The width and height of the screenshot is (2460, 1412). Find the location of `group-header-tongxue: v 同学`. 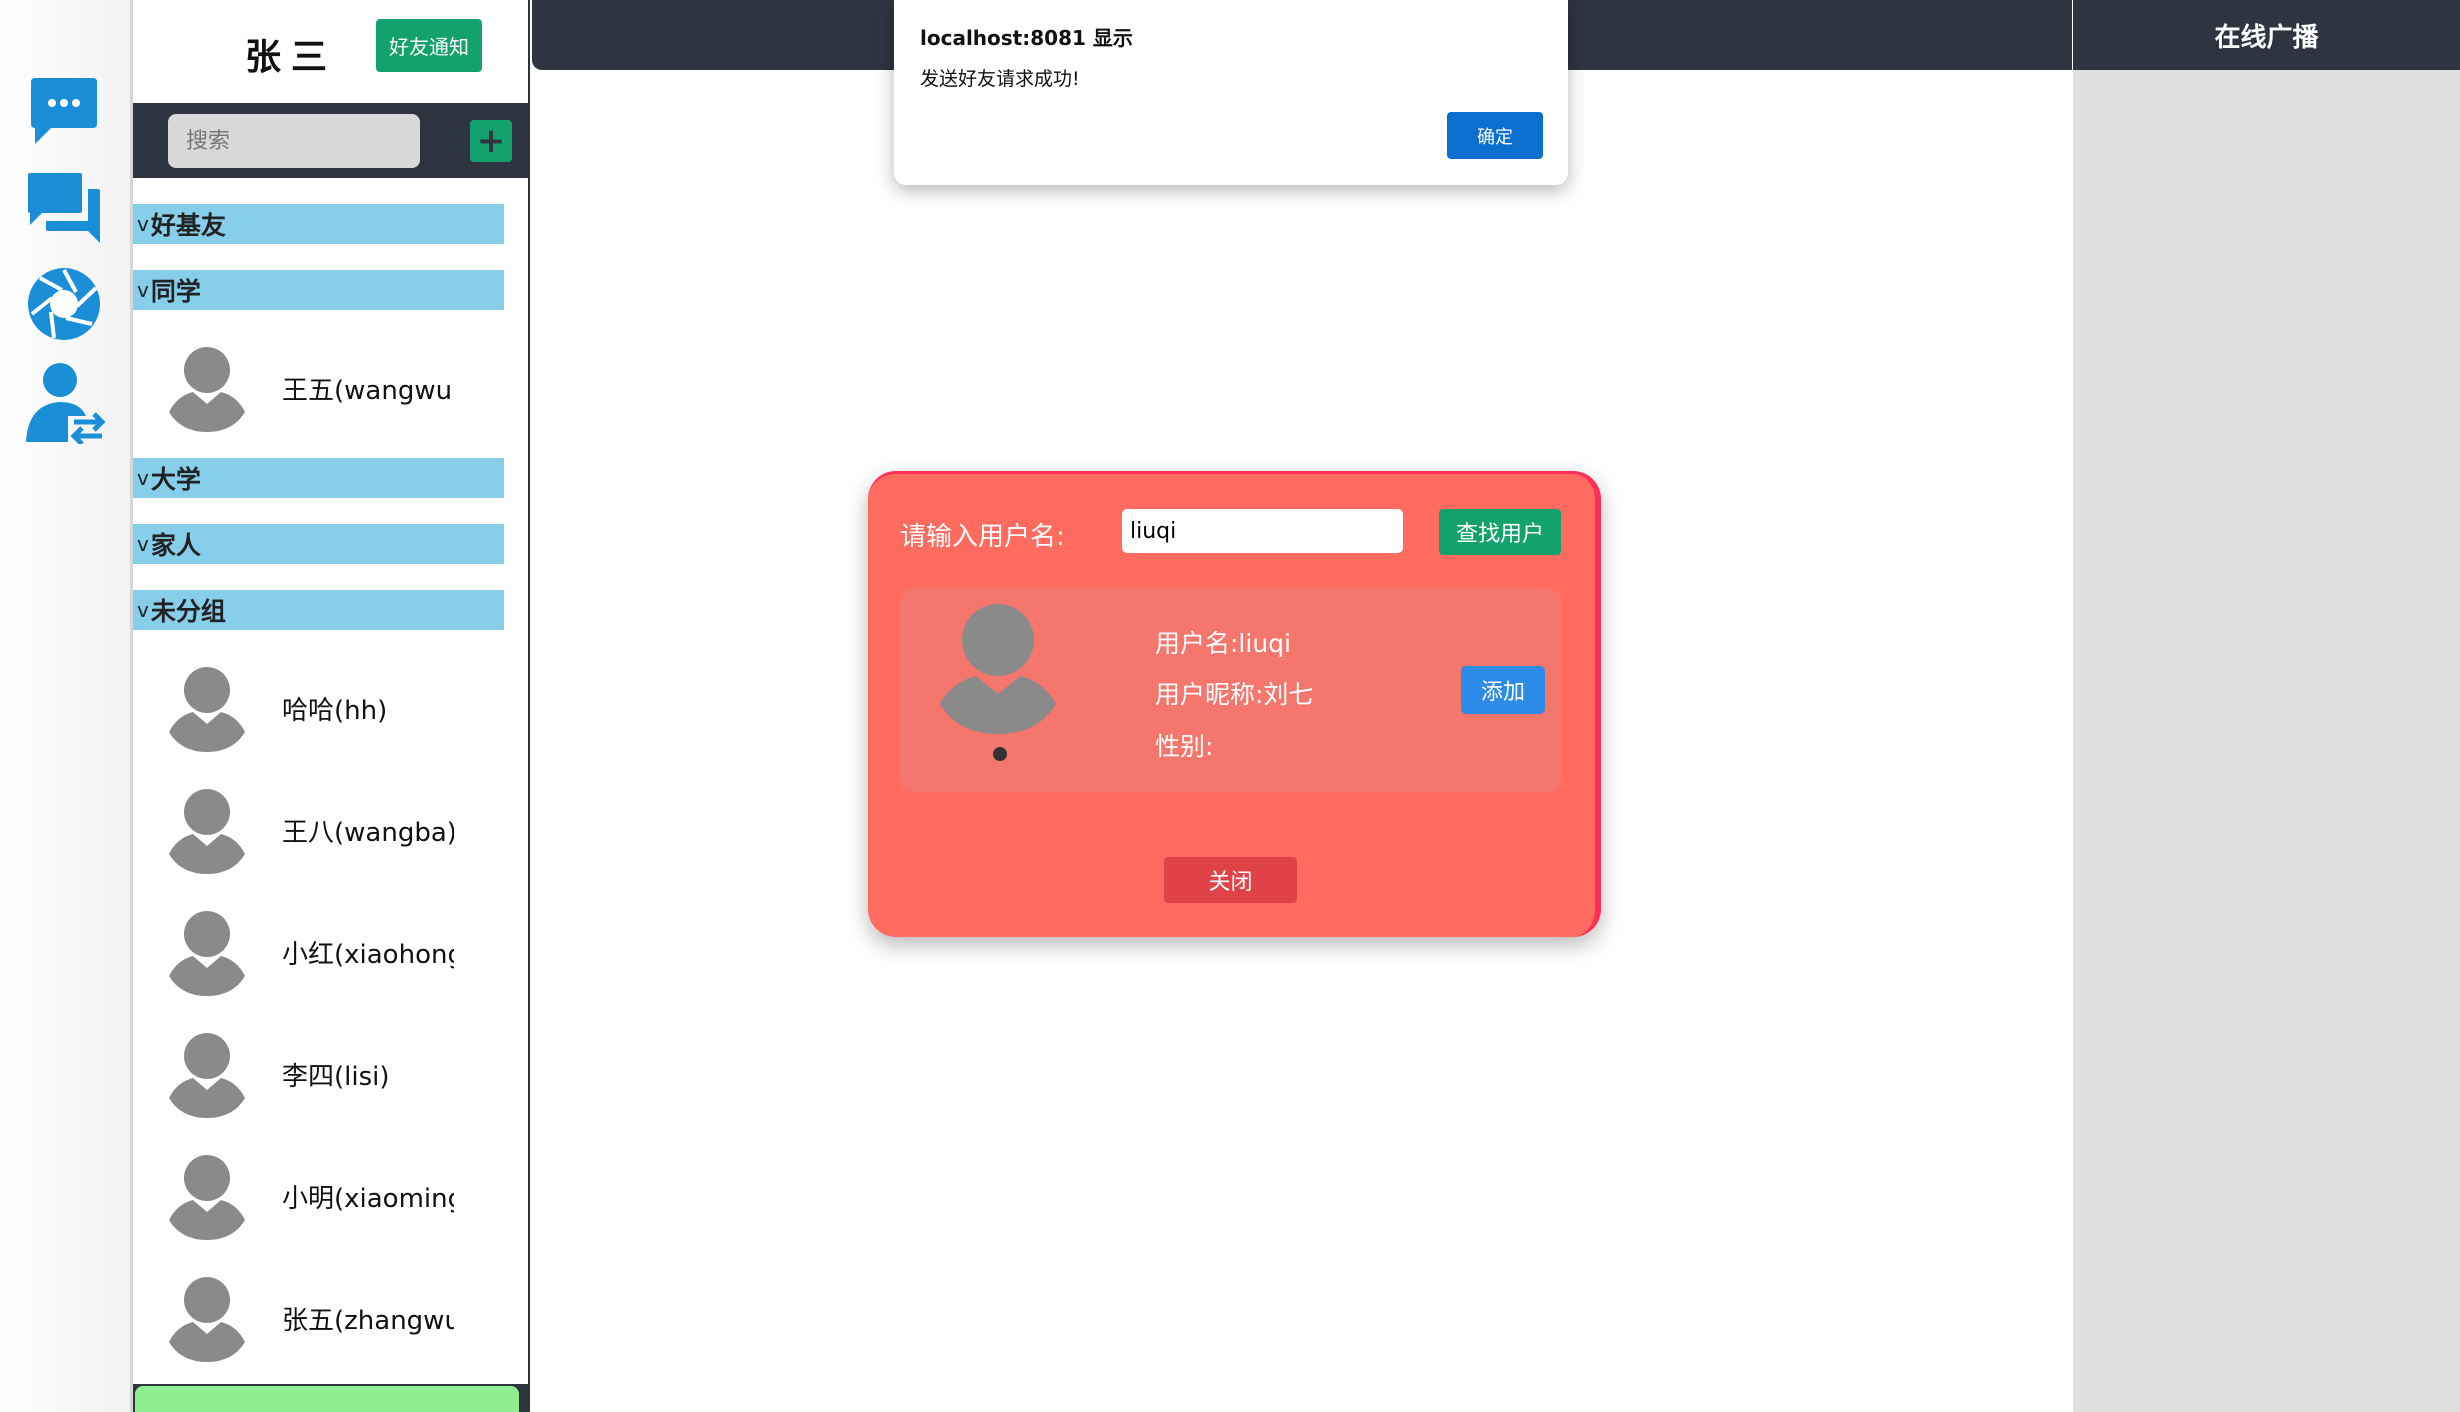

group-header-tongxue: v 同学 is located at coordinates (318, 290).